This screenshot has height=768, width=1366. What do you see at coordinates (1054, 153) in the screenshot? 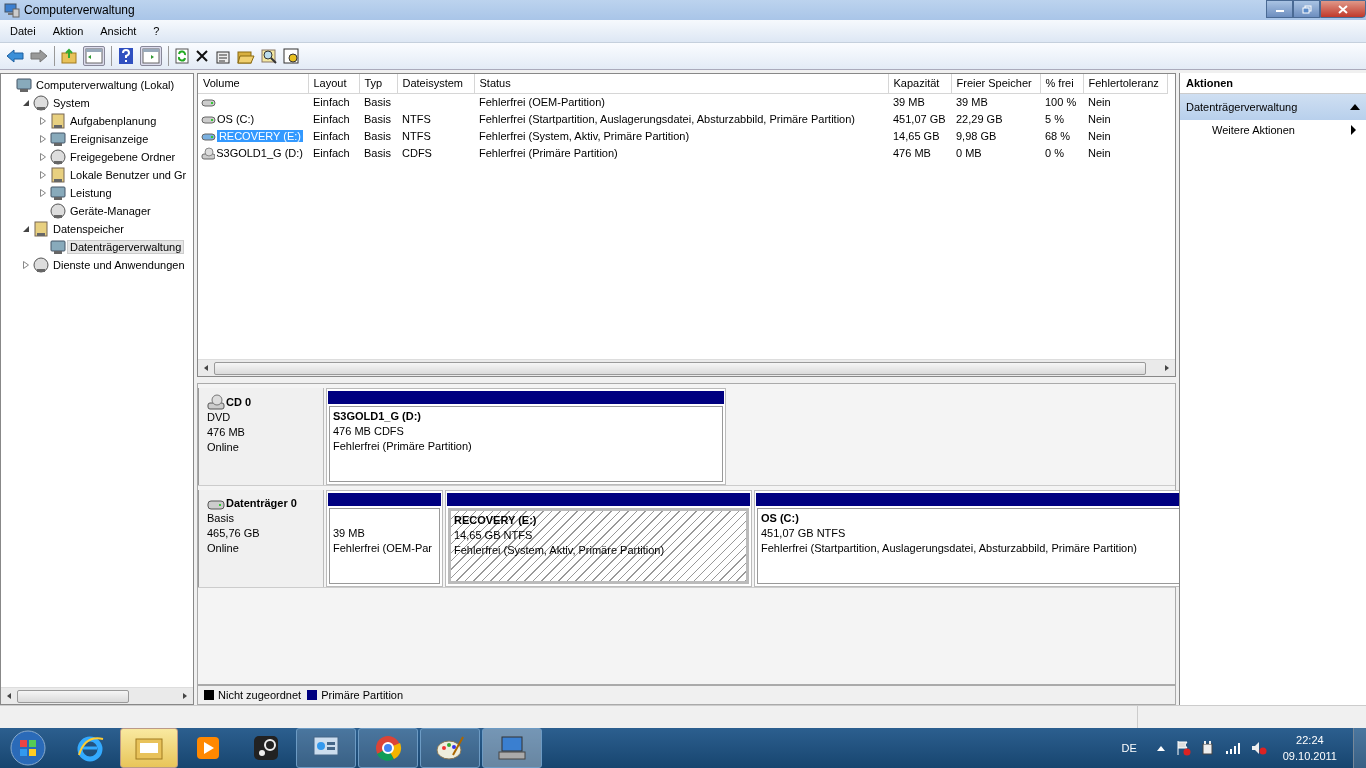
I see `table-cell: 0 %` at bounding box center [1054, 153].